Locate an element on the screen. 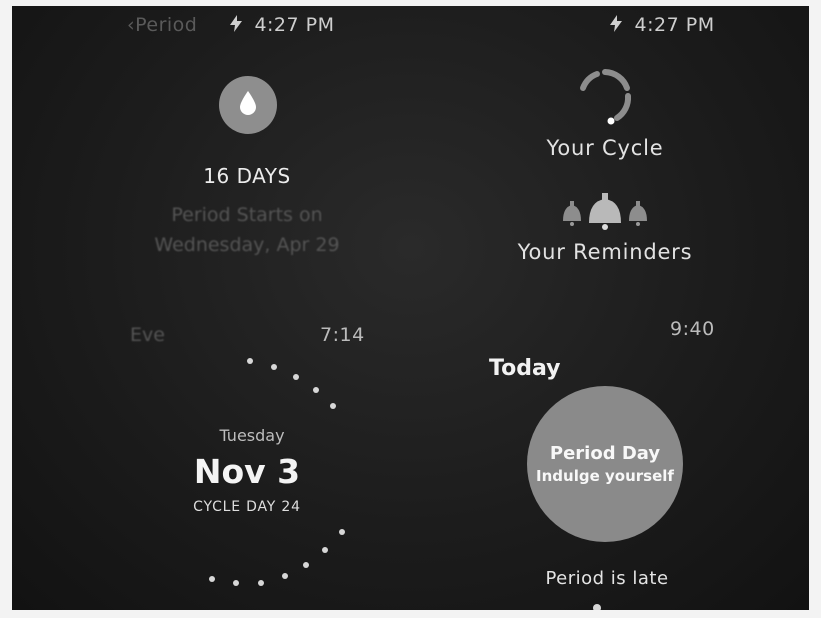 The height and width of the screenshot is (618, 821). bells-icon is located at coordinates (605, 214).